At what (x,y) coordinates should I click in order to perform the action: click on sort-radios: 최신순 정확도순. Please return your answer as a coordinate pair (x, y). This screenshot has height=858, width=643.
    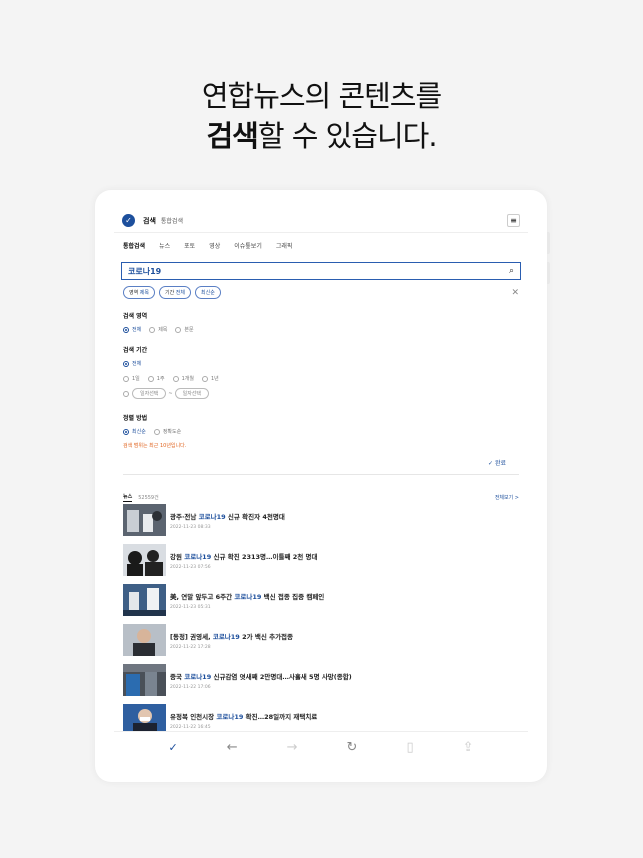
    Looking at the image, I should click on (321, 431).